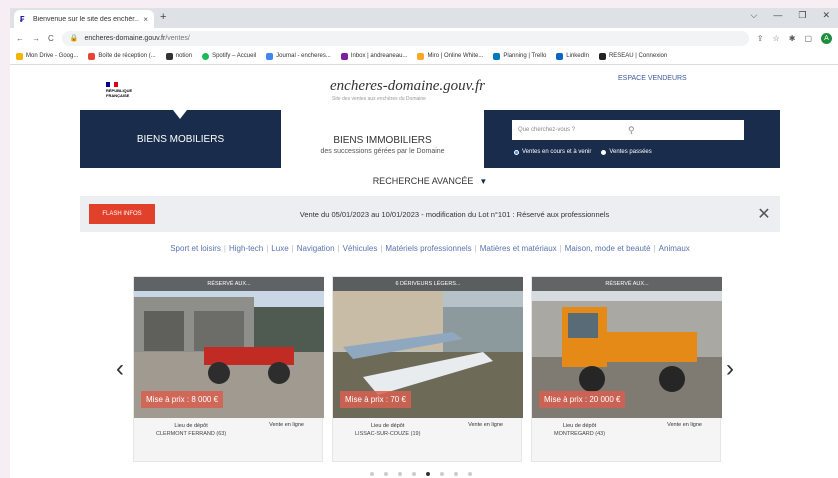 This screenshot has width=838, height=478. Describe the element at coordinates (626, 152) in the screenshot. I see `radio-ventes-passees: Ventes passées` at that location.